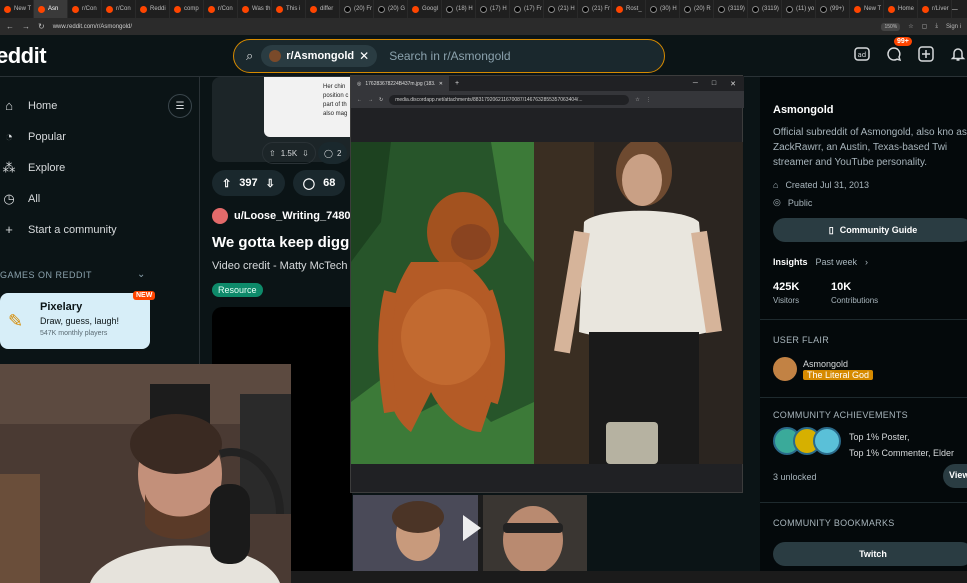 Image resolution: width=967 pixels, height=583 pixels. I want to click on browser-tab: (18) H, so click(459, 9).